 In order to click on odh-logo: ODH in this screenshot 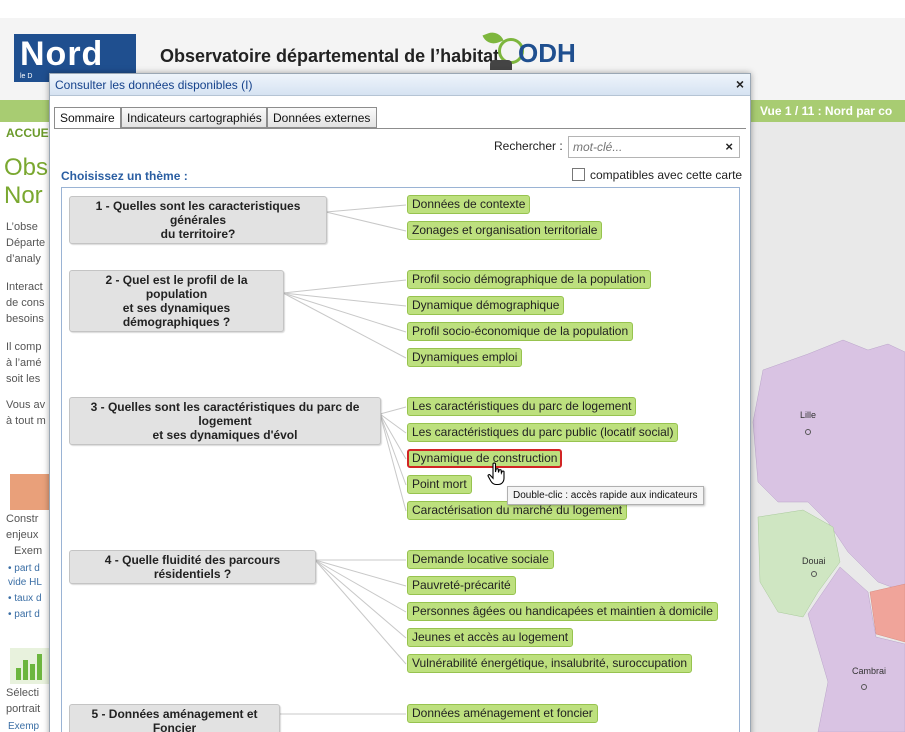, I will do `click(529, 50)`.